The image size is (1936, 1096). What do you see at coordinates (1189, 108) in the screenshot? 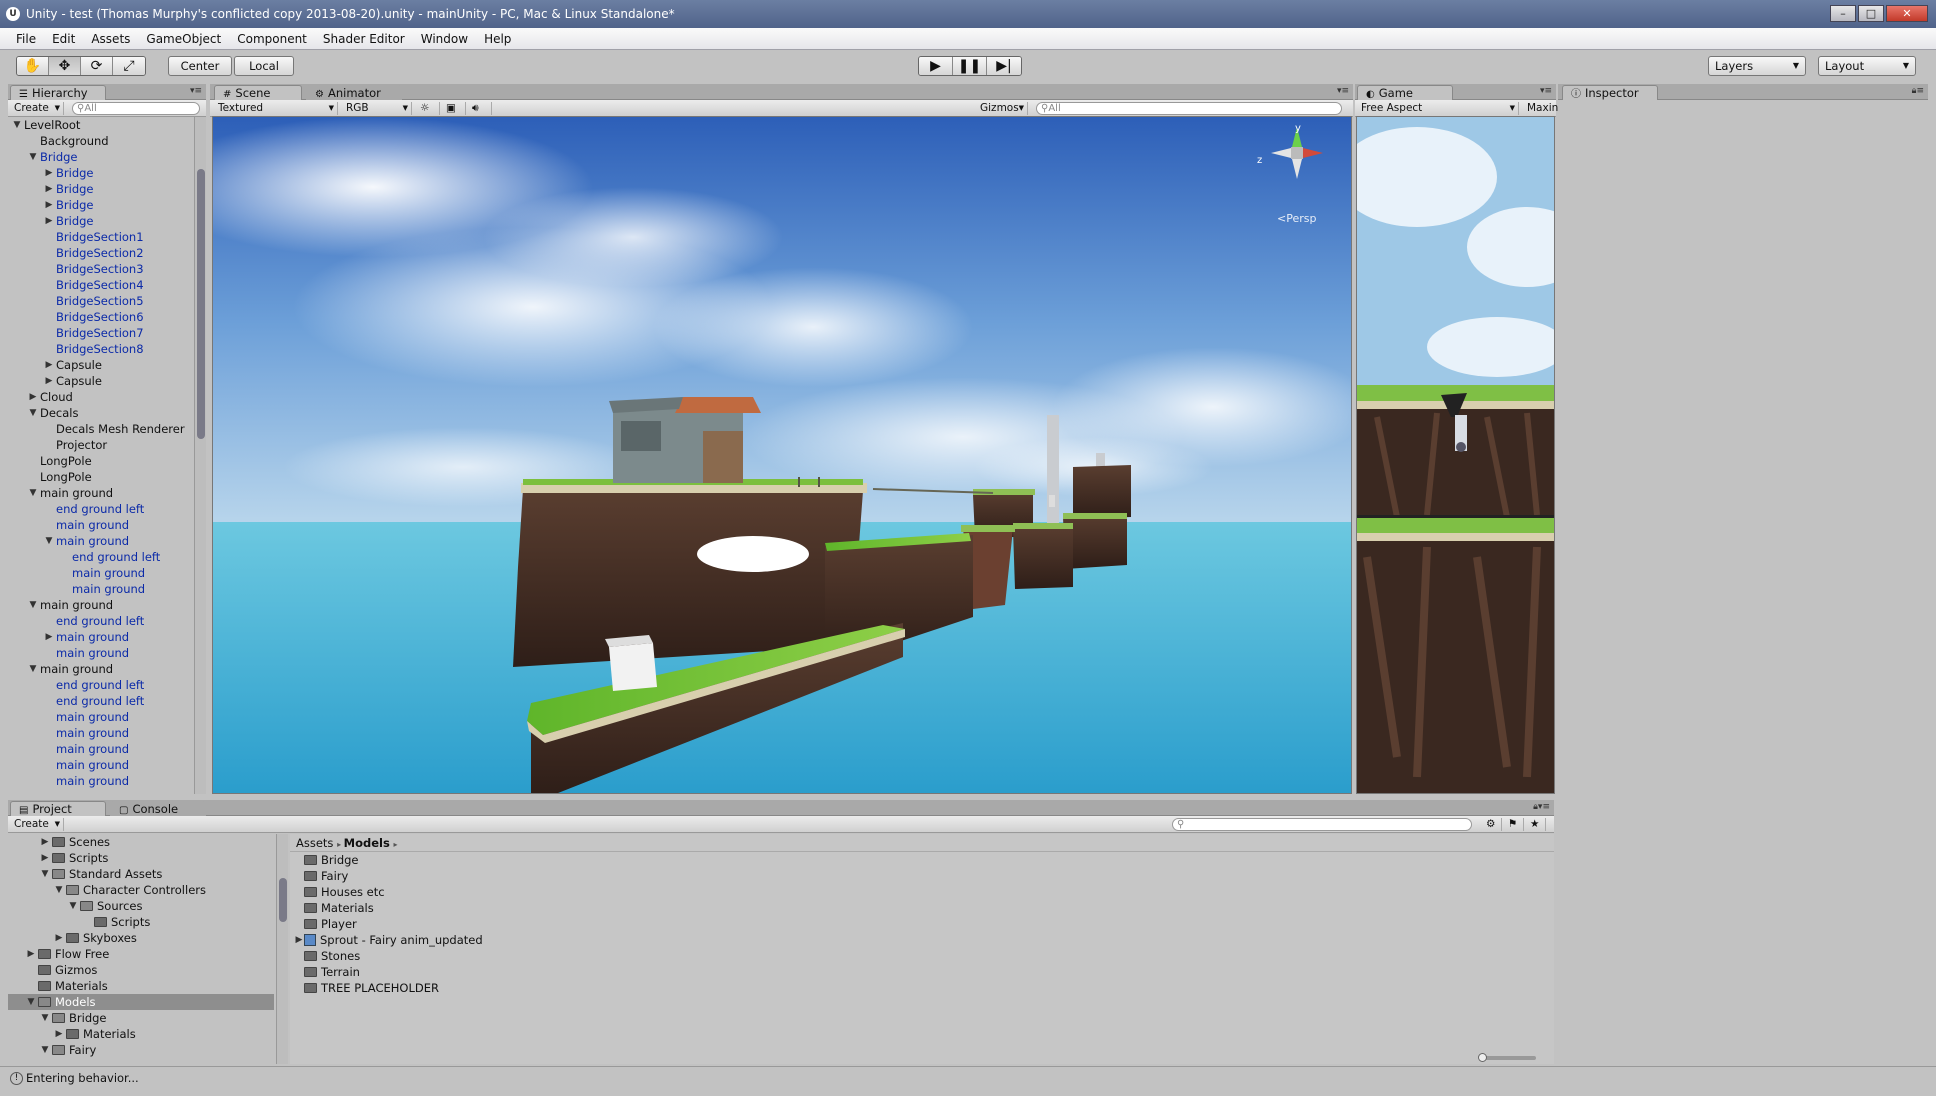
I see `scene-search-input: ⚲All` at bounding box center [1189, 108].